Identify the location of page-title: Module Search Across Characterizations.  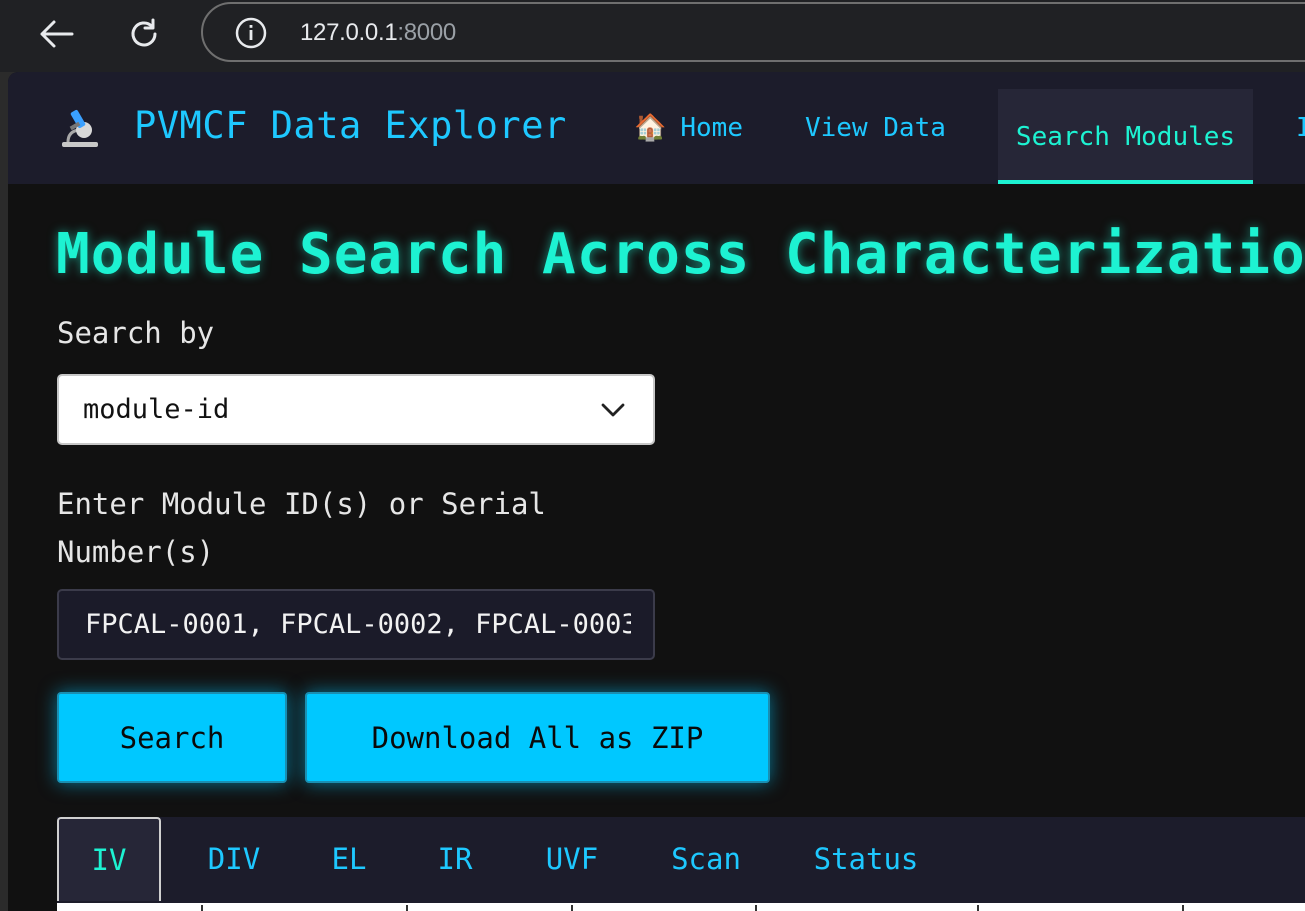
(680, 254).